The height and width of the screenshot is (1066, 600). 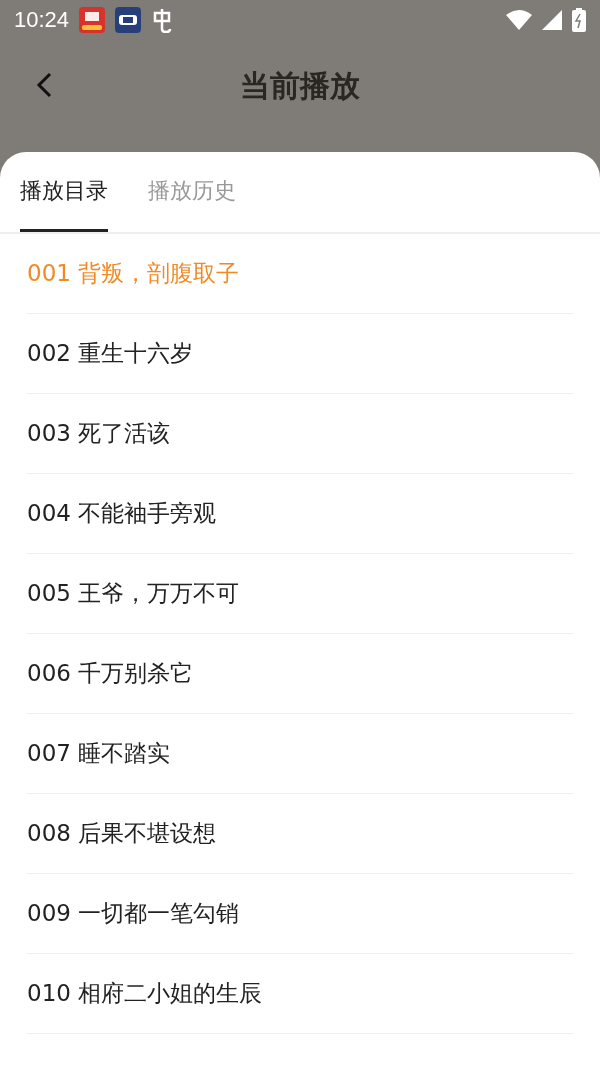 What do you see at coordinates (519, 20) in the screenshot?
I see `wifi-icon` at bounding box center [519, 20].